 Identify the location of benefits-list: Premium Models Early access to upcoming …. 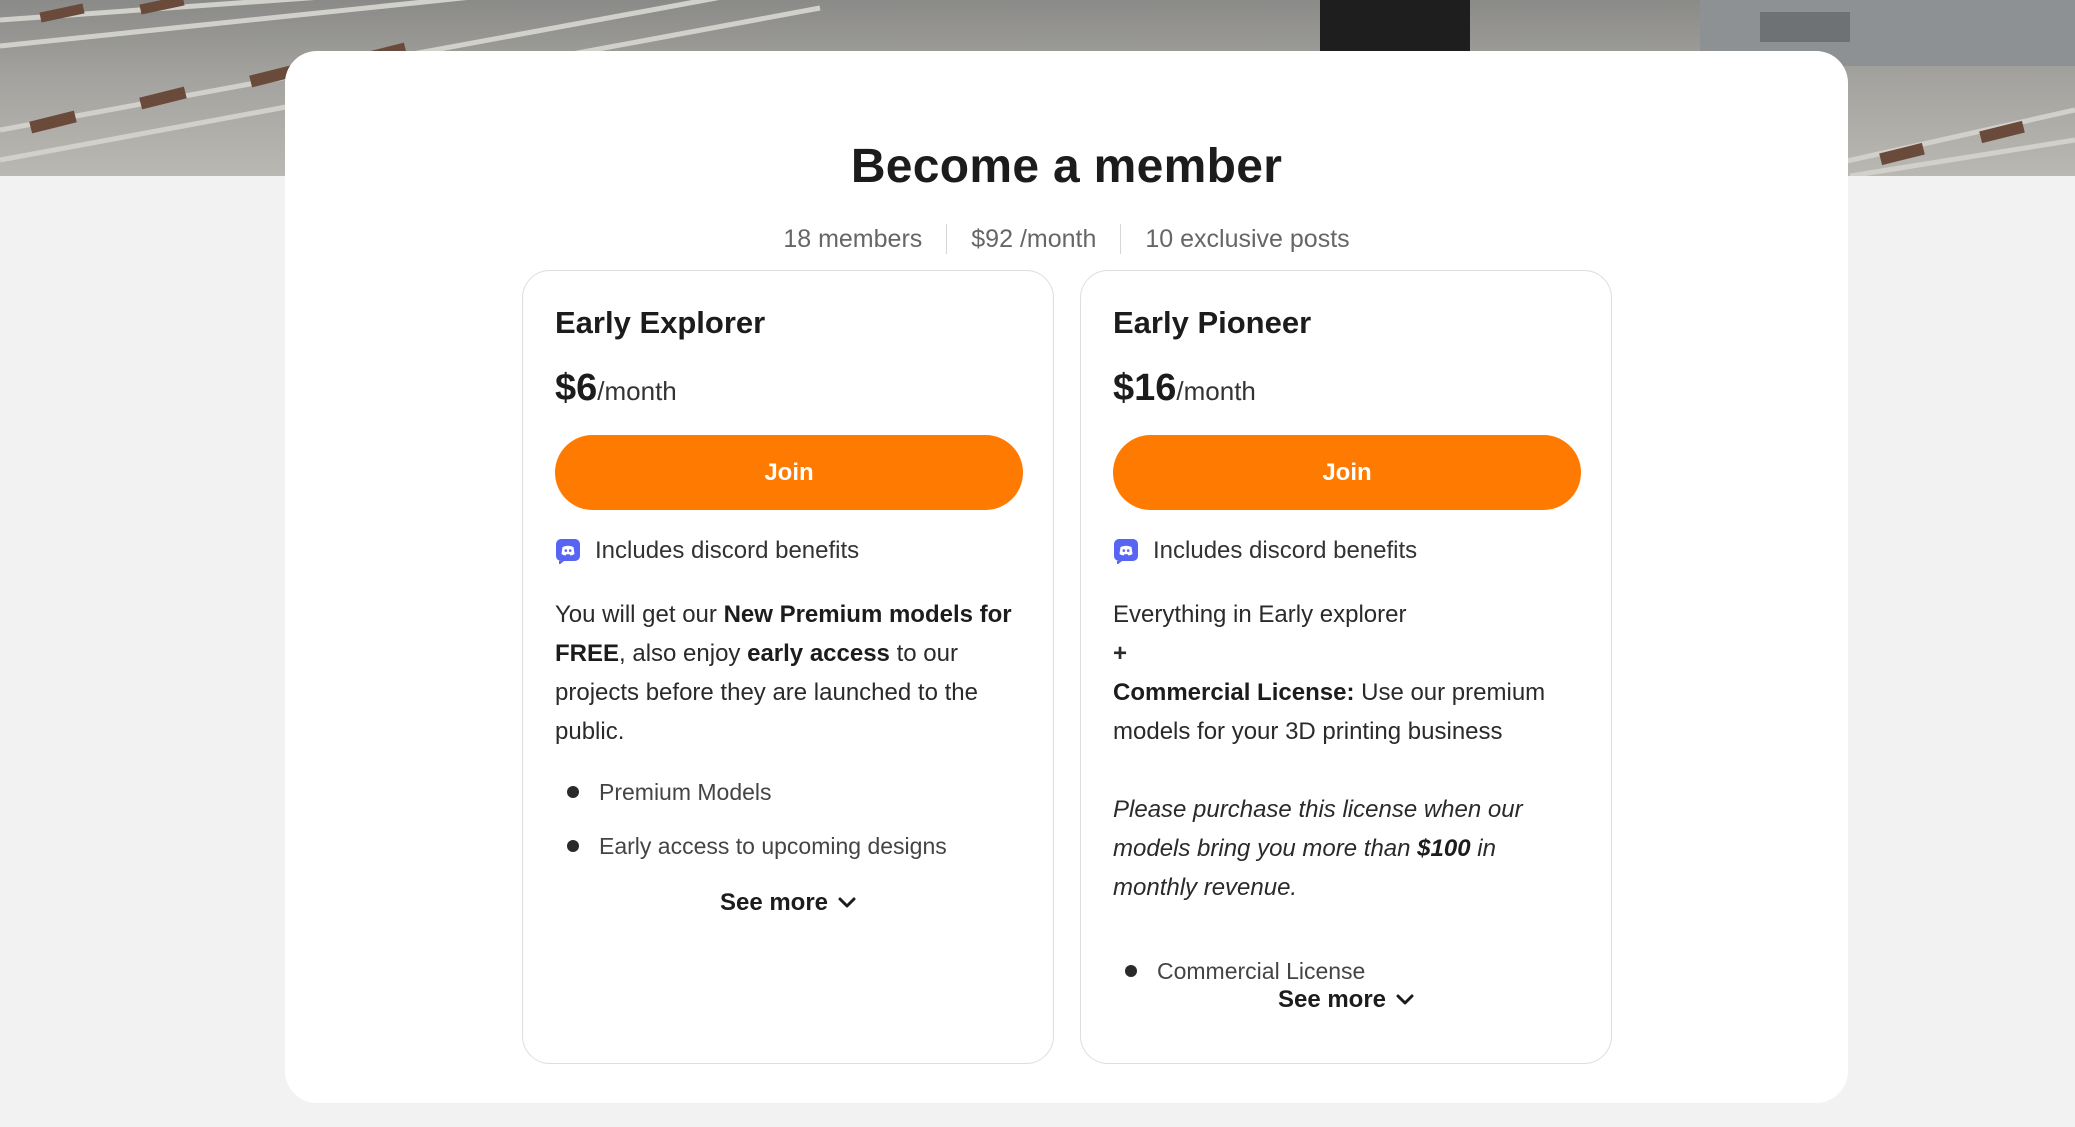
(790, 819).